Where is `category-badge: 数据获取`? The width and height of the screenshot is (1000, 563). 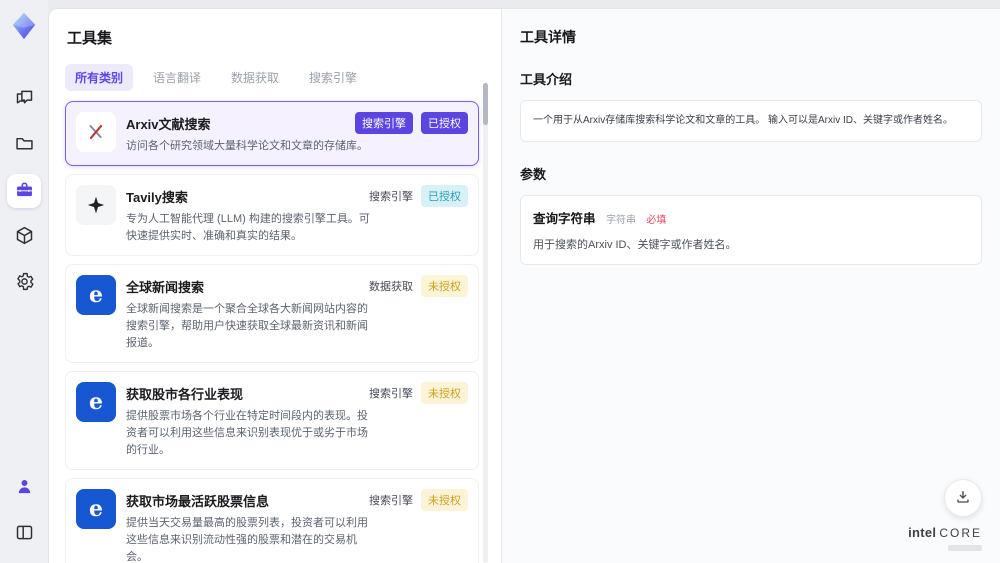
category-badge: 数据获取 is located at coordinates (391, 287).